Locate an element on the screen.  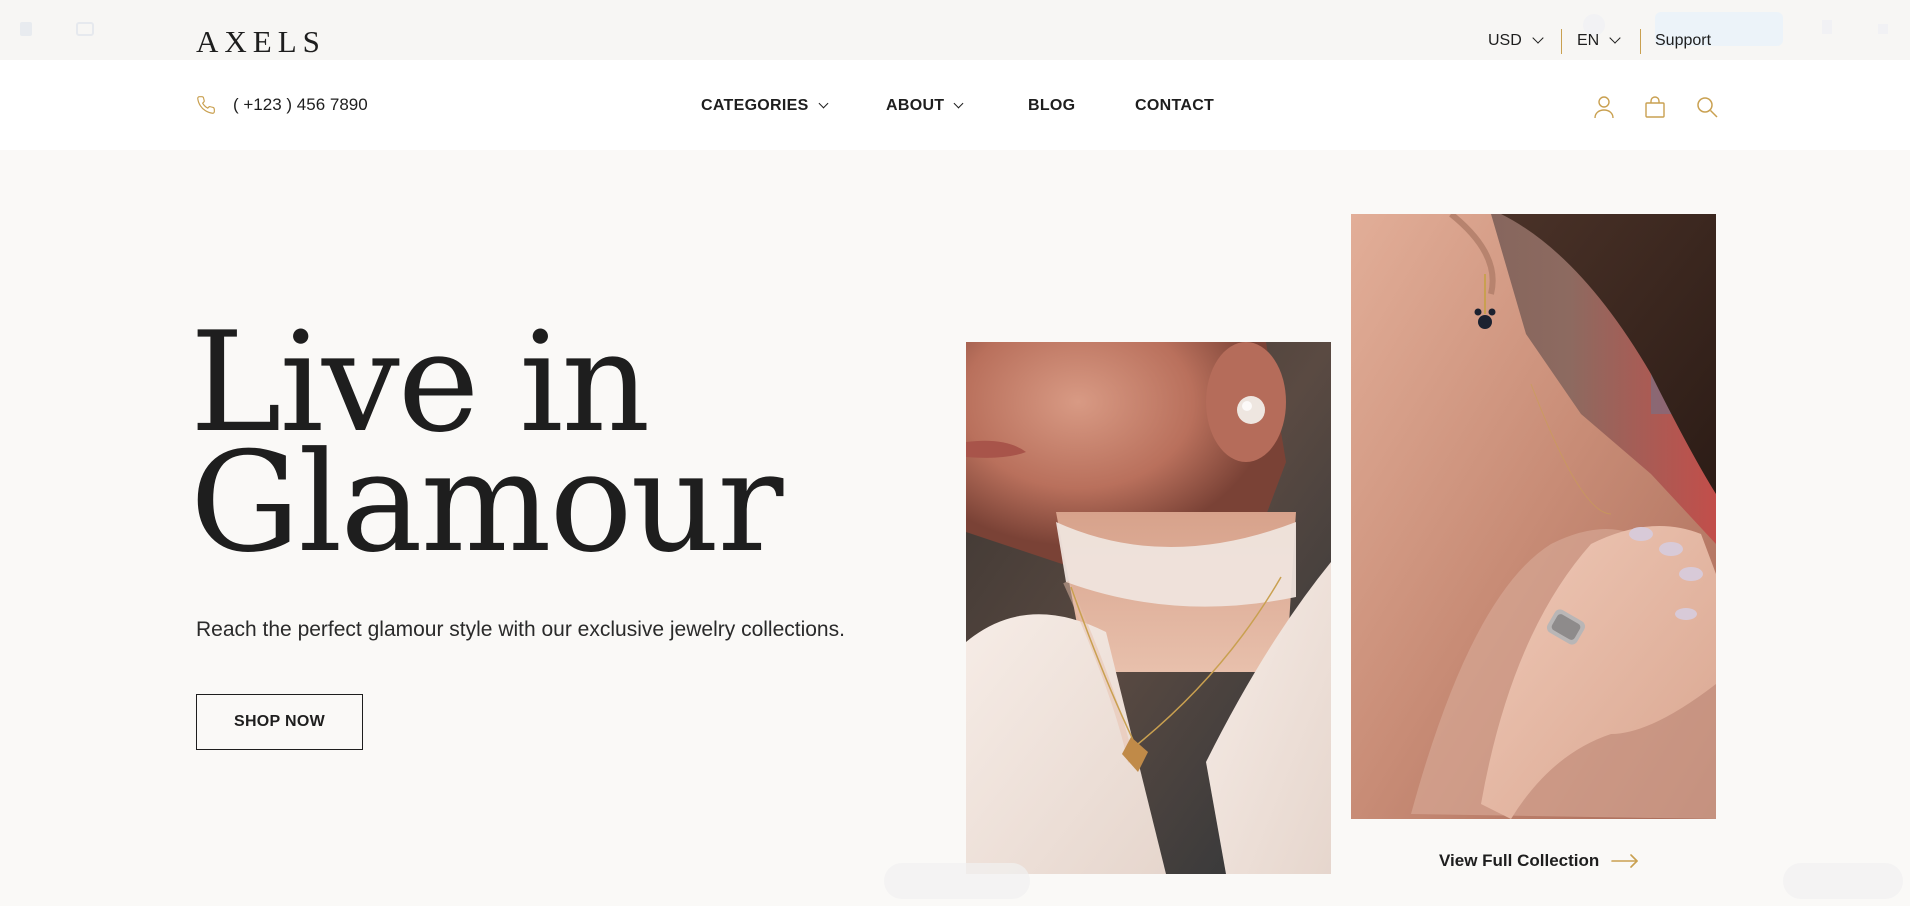
view-full-collection-link: View Full Collection is located at coordinates (1539, 861).